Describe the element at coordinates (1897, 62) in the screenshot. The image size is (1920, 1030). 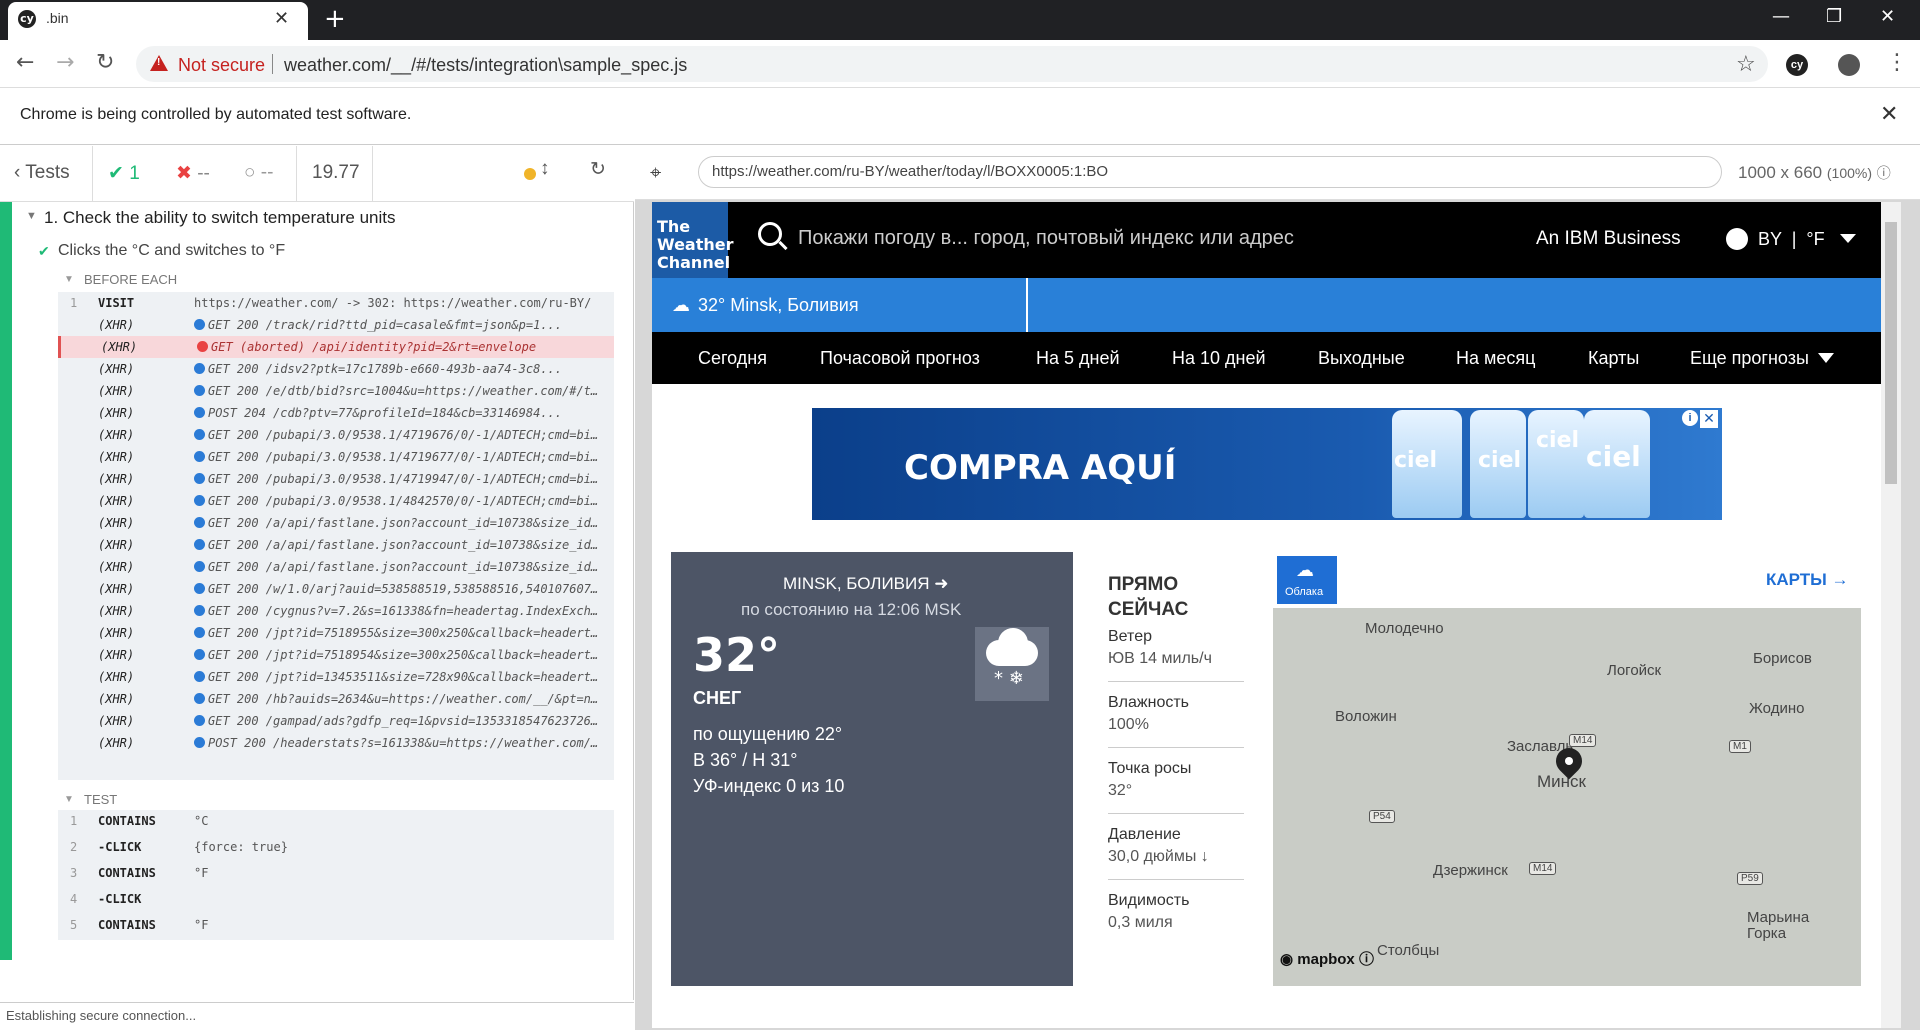
I see `browser-menu-icon: ⋮` at that location.